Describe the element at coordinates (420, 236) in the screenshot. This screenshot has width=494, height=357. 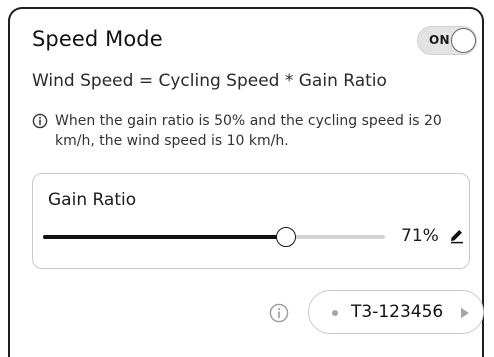
I see `gain-ratio-value: 71%` at that location.